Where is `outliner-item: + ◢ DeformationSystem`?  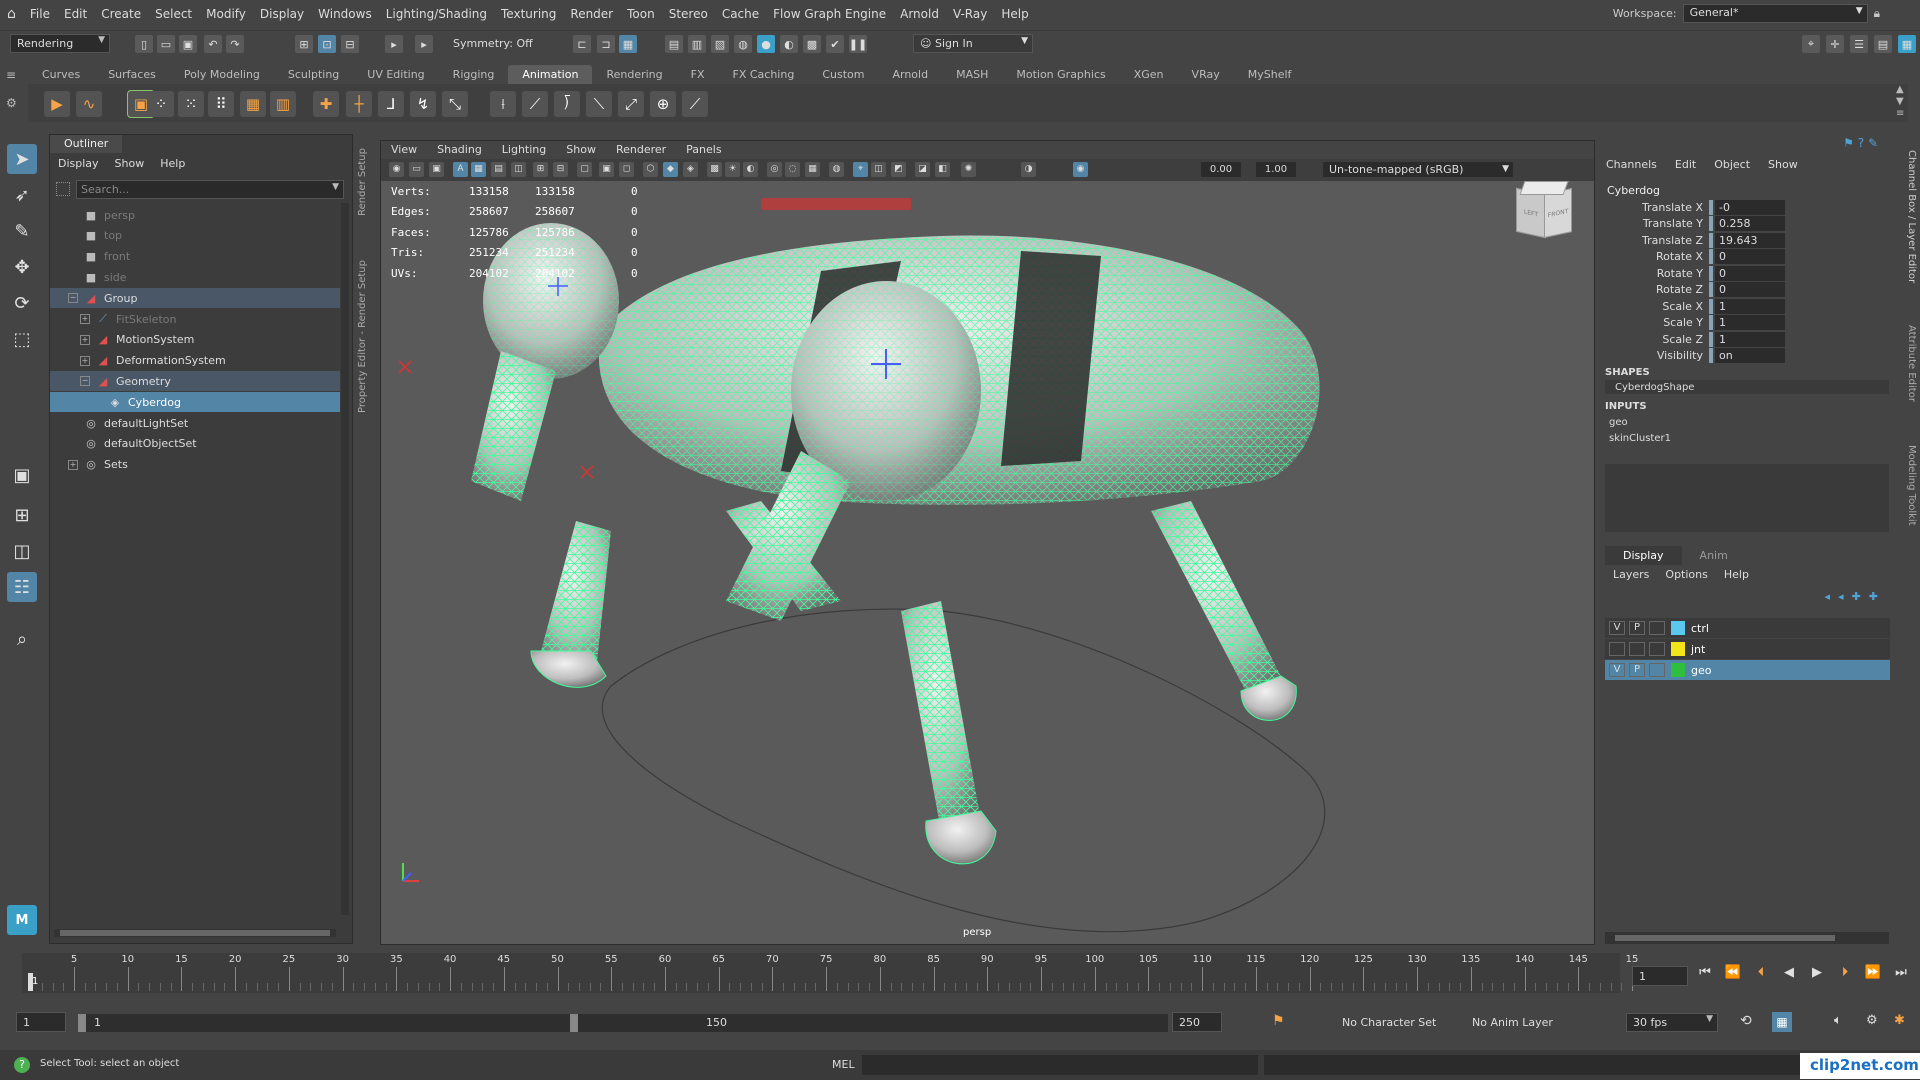
outliner-item: + ◢ DeformationSystem is located at coordinates (195, 361).